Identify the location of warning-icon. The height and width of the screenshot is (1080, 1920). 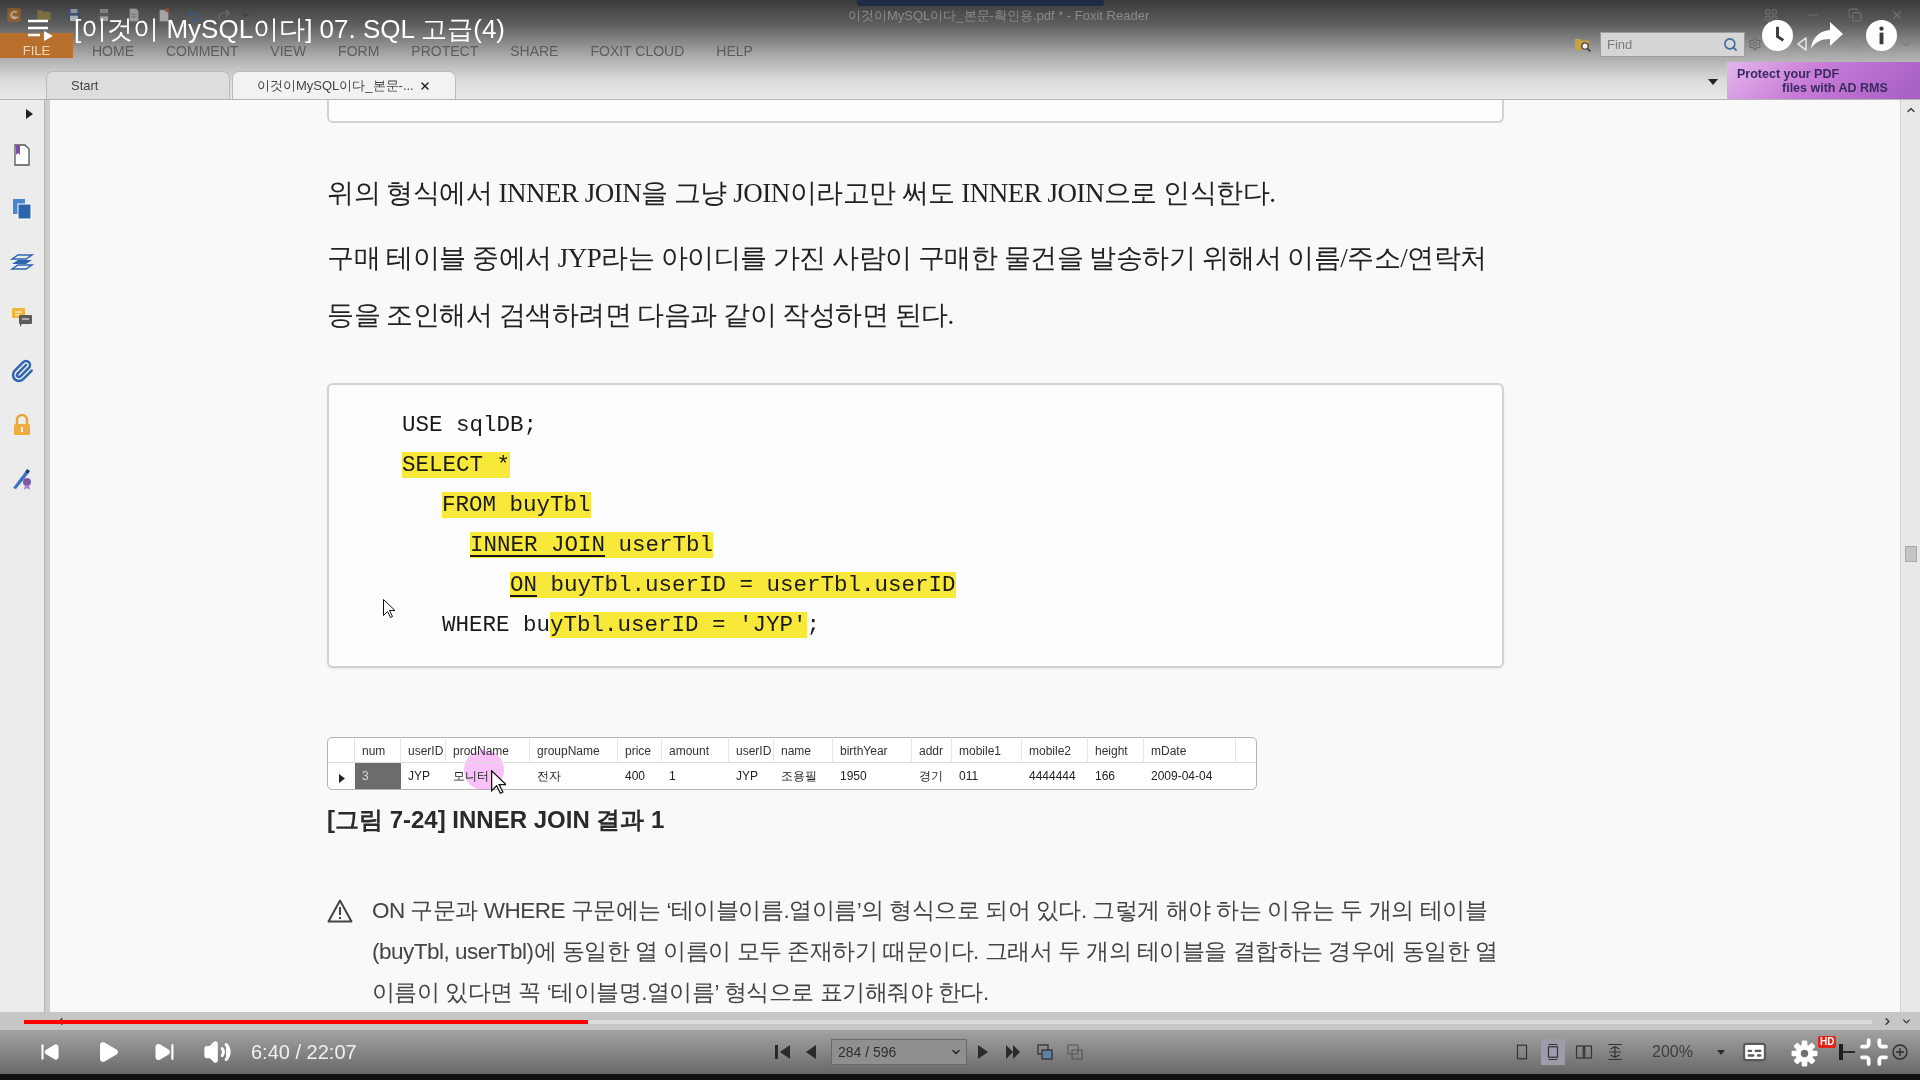
(340, 911).